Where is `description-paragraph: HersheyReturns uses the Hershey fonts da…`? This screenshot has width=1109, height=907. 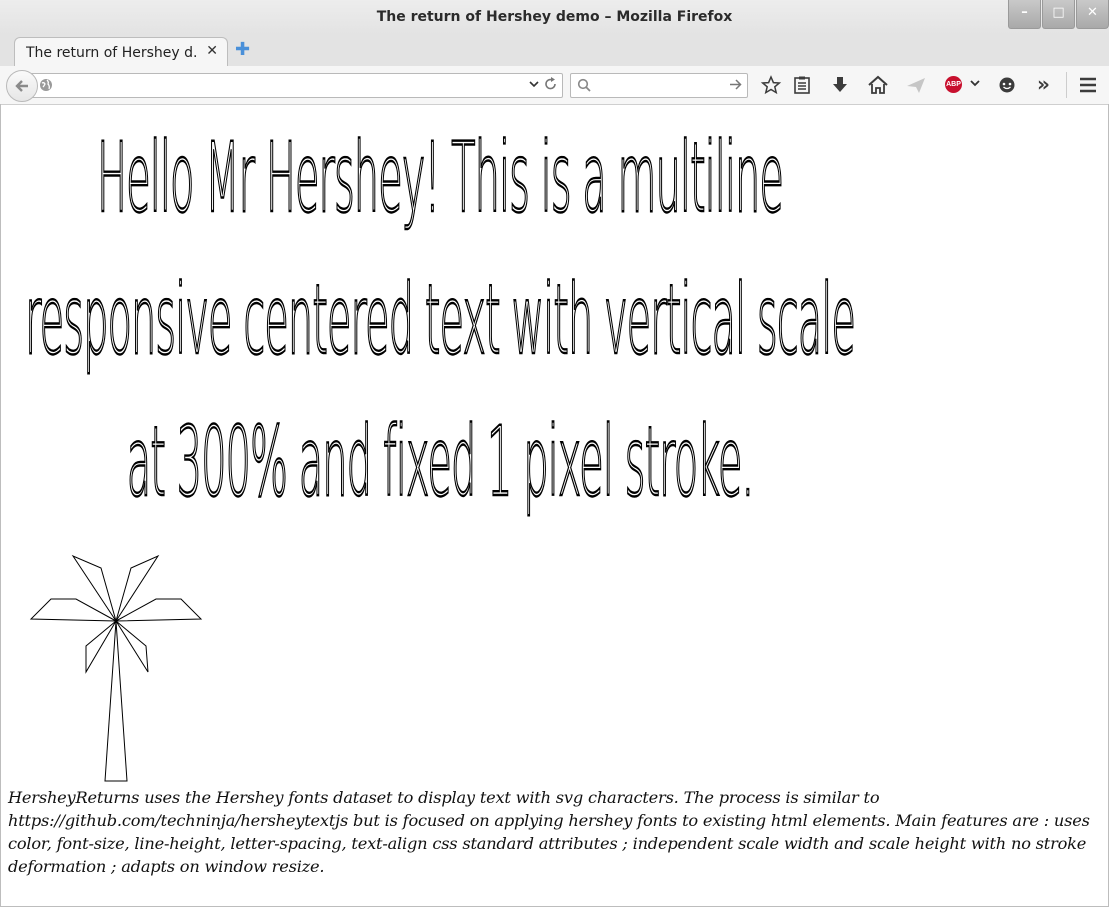
description-paragraph: HersheyReturns uses the Hershey fonts da… is located at coordinates (549, 832).